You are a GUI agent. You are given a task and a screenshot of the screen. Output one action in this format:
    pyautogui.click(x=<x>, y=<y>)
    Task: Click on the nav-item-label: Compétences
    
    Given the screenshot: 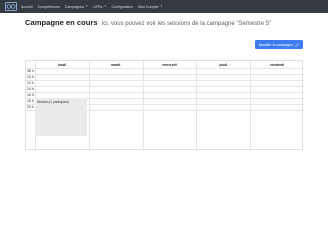 What is the action you would take?
    pyautogui.click(x=48, y=6)
    